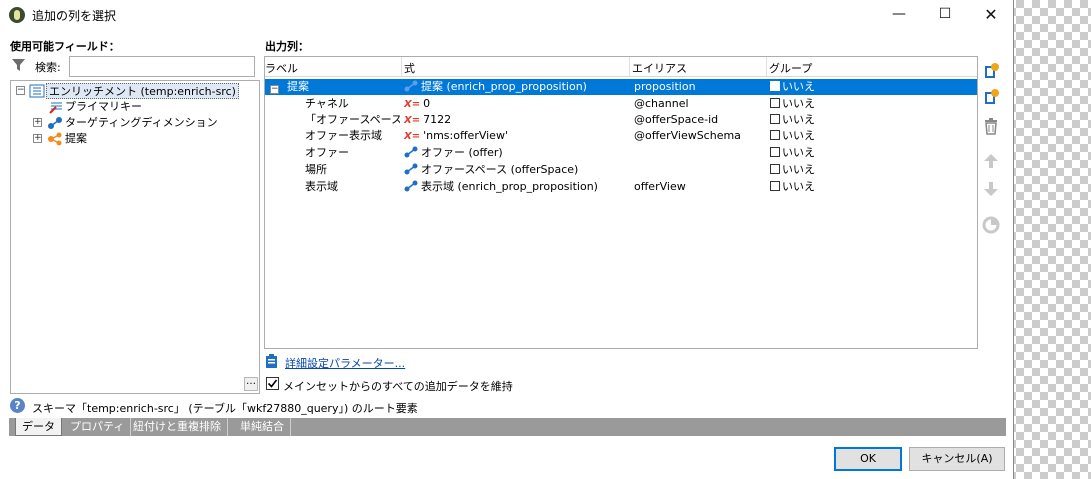  What do you see at coordinates (676, 119) in the screenshot?
I see `row-alias: @offerSpace-id` at bounding box center [676, 119].